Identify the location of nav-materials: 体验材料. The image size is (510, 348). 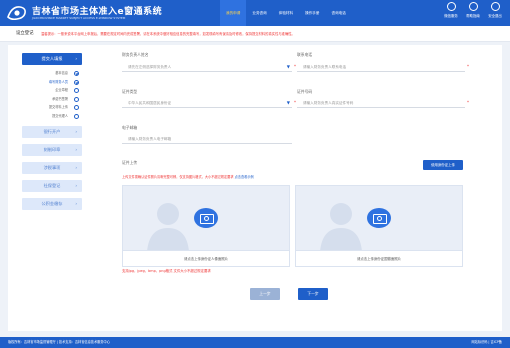
(286, 13).